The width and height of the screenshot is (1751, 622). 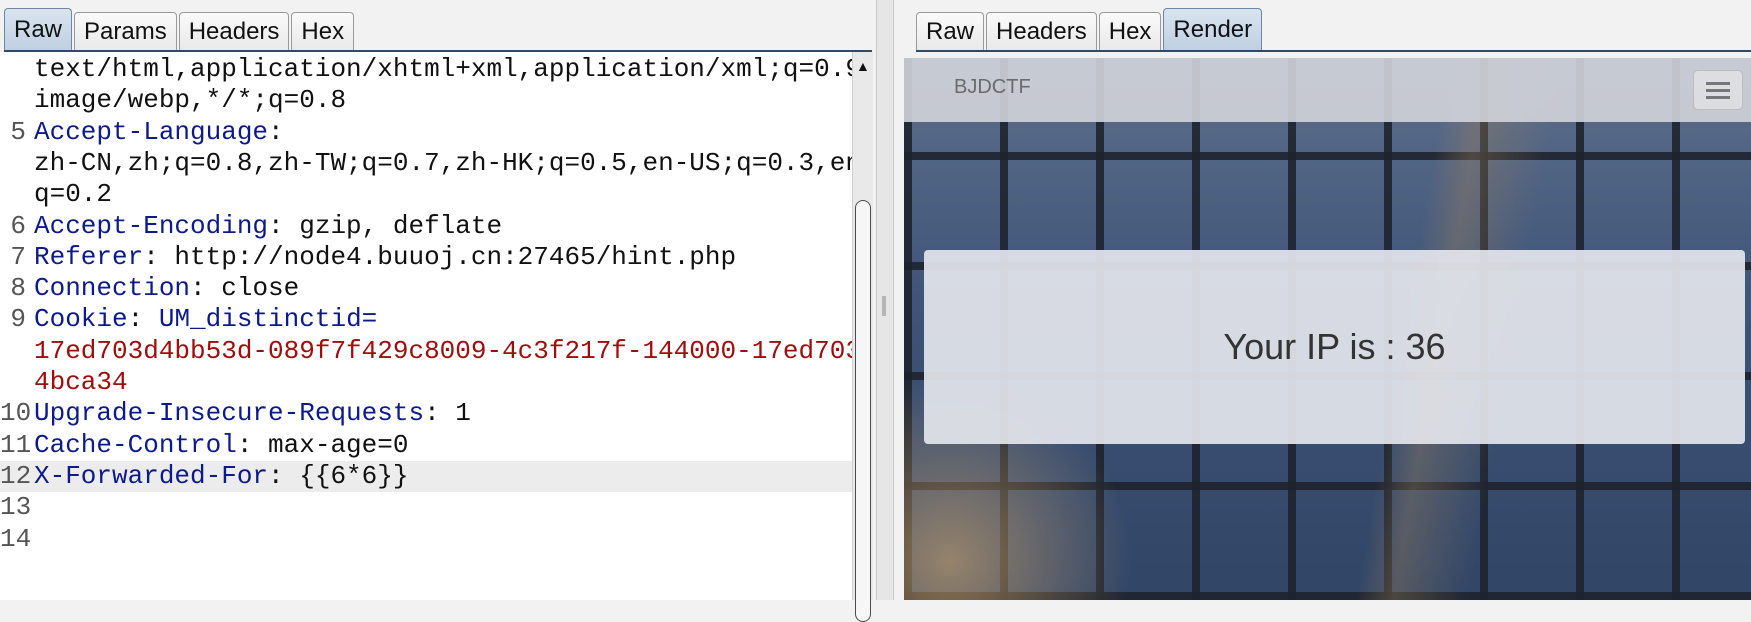 I want to click on editor-line: 13, so click(x=426, y=507).